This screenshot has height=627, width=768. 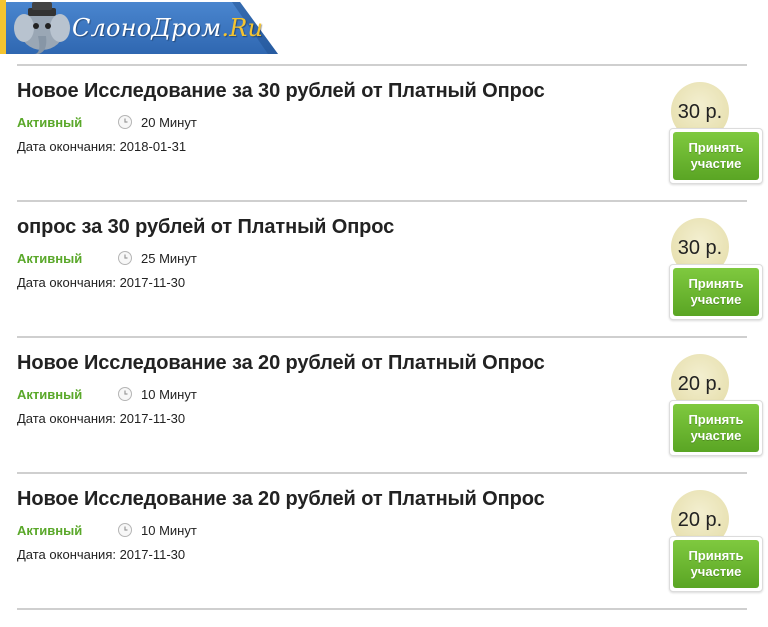 What do you see at coordinates (42, 28) in the screenshot?
I see `elephant-mascot-icon` at bounding box center [42, 28].